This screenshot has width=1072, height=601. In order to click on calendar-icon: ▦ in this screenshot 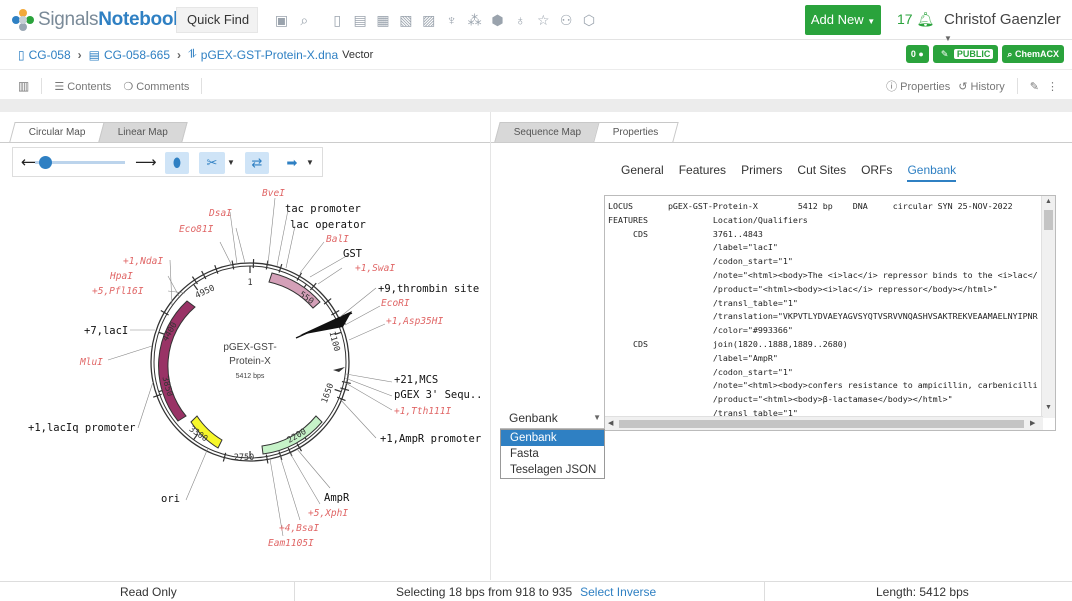, I will do `click(383, 20)`.